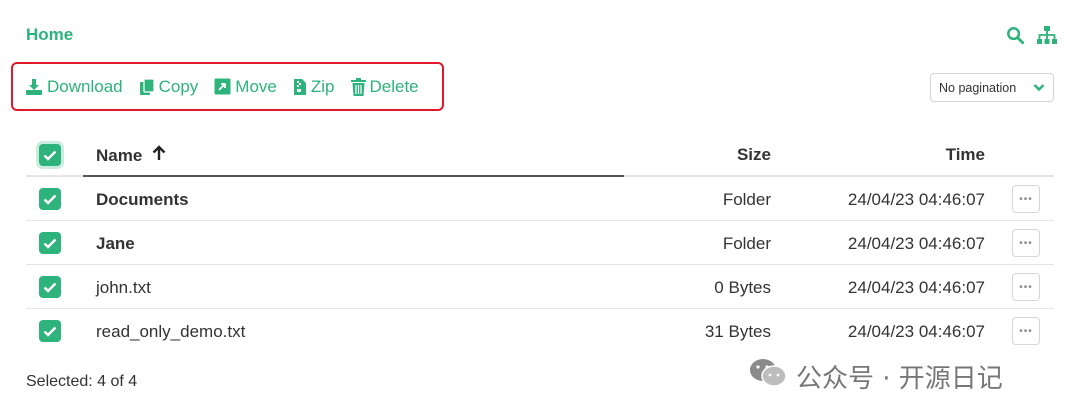 This screenshot has width=1080, height=419. Describe the element at coordinates (142, 200) in the screenshot. I see `row-name: Documents` at that location.